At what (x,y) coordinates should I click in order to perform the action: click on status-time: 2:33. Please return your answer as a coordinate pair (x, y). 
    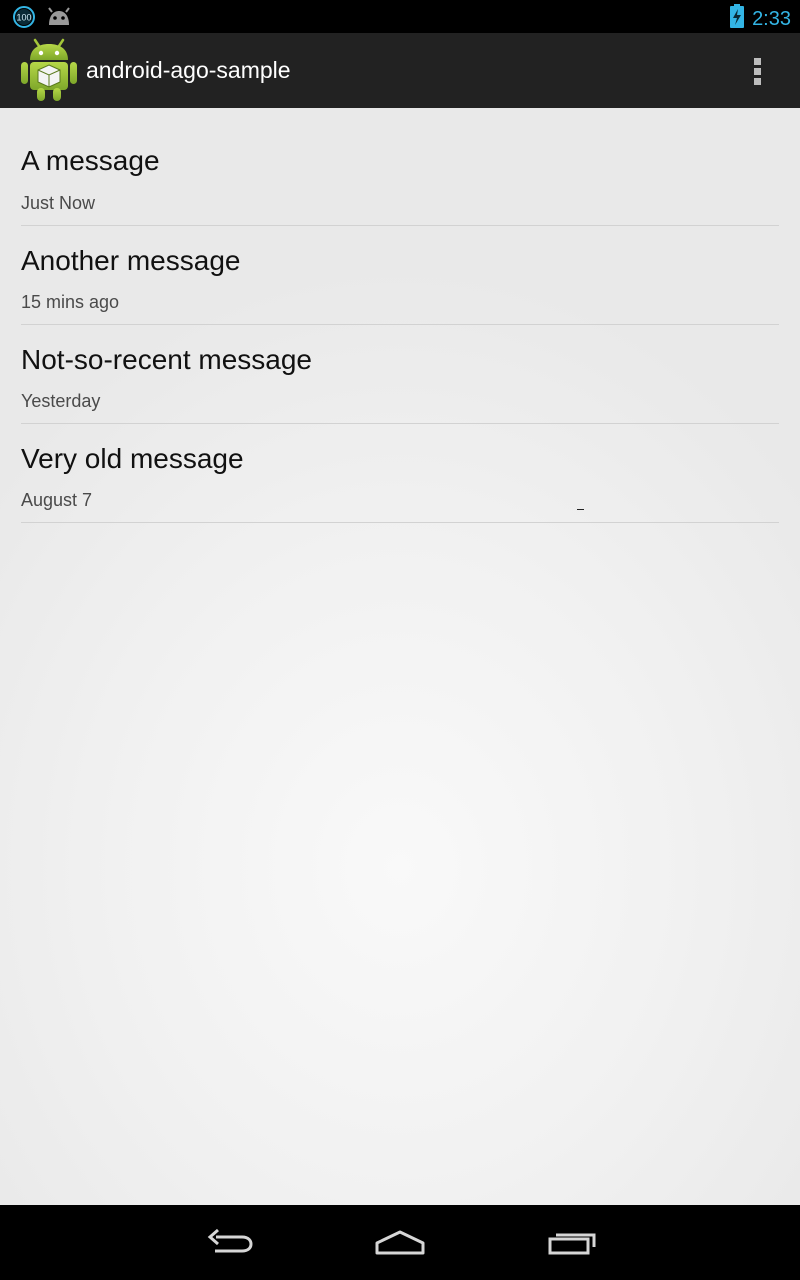
    Looking at the image, I should click on (771, 18).